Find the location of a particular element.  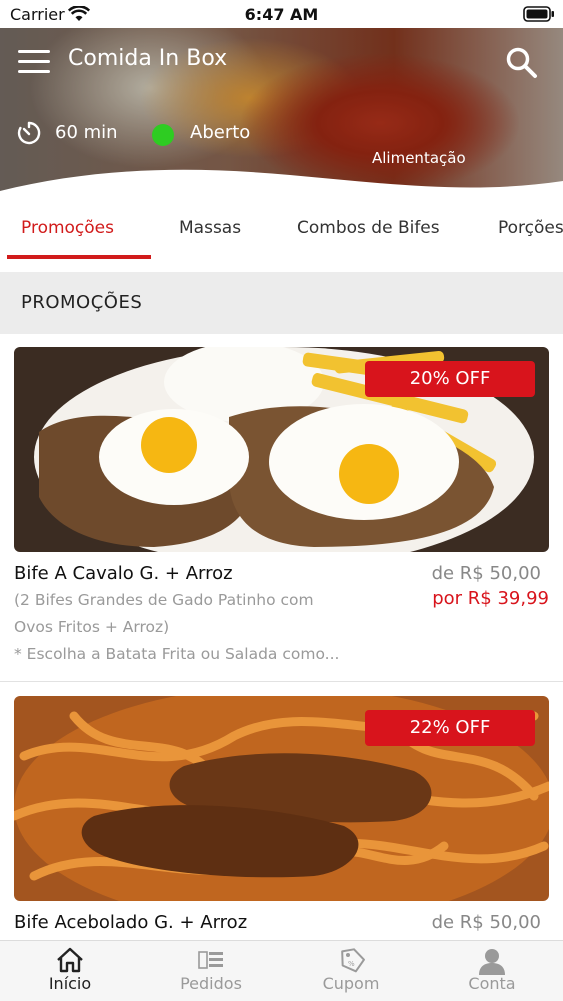

category-tabs: Promoções Massas Combos de Bifes Porções is located at coordinates (281, 236).